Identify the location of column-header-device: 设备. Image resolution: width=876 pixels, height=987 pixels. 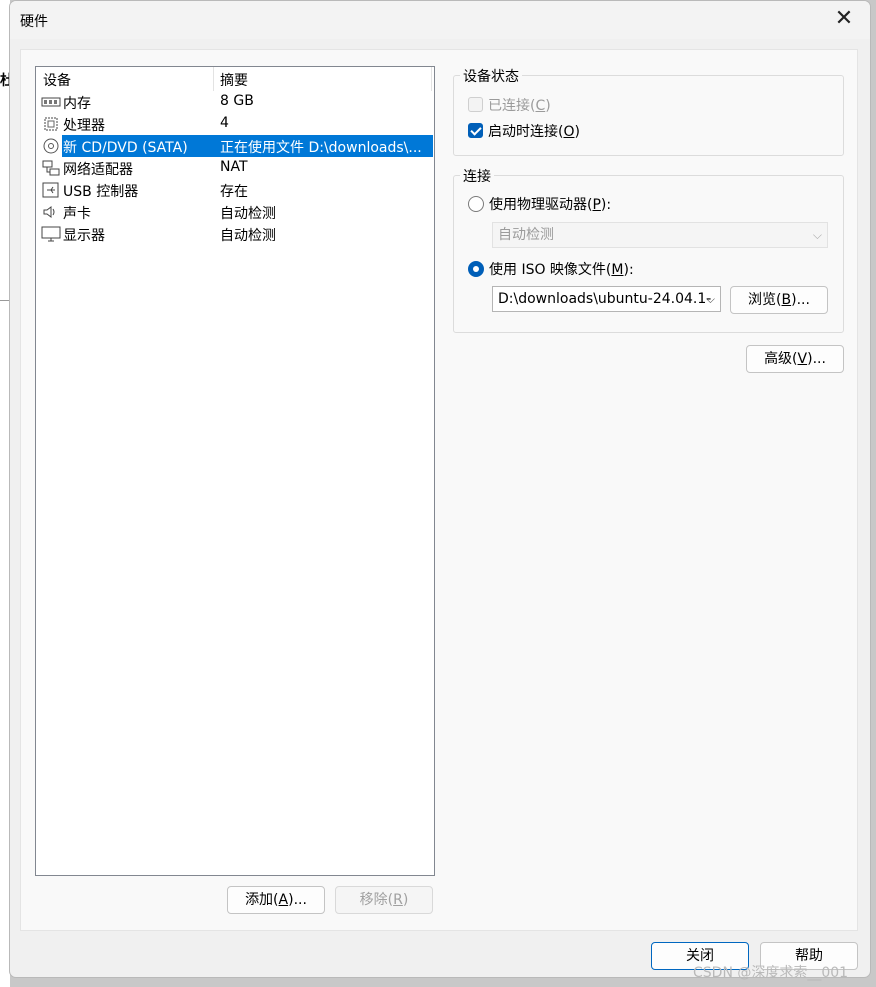
(57, 80).